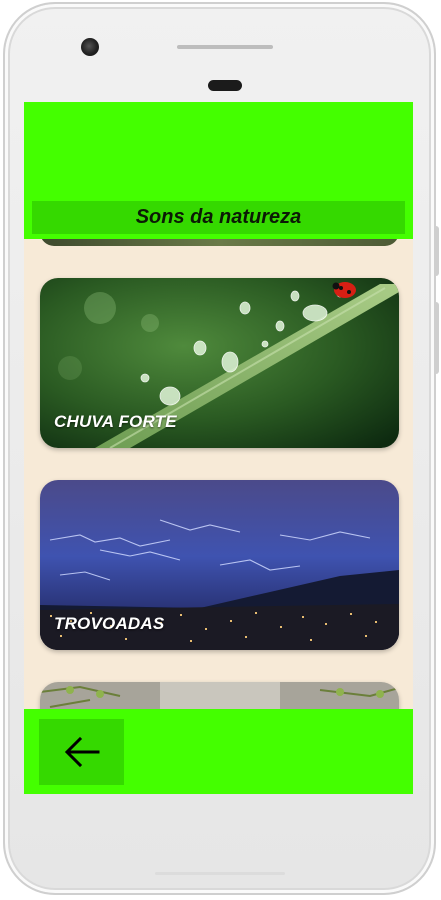 The height and width of the screenshot is (900, 441). I want to click on back-button, so click(81, 752).